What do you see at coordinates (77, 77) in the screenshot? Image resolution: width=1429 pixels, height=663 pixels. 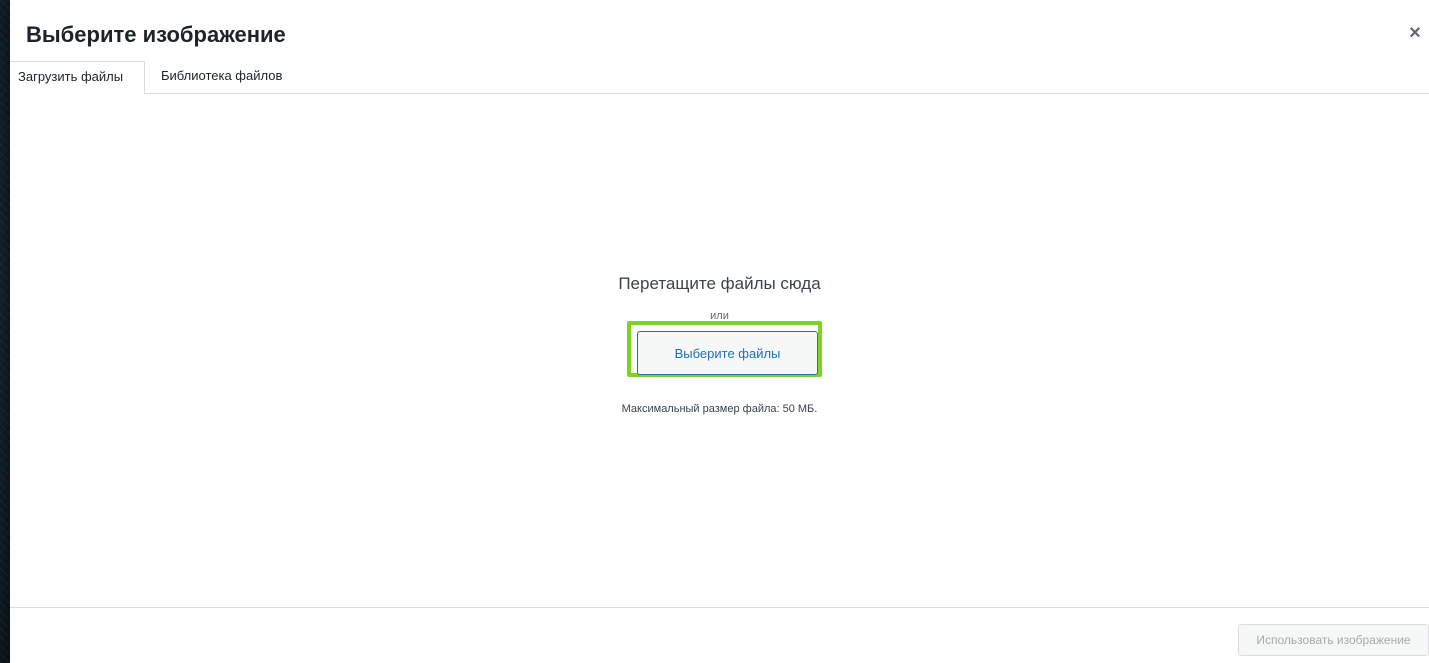 I see `tab-upload-files: Загрузить файлы` at bounding box center [77, 77].